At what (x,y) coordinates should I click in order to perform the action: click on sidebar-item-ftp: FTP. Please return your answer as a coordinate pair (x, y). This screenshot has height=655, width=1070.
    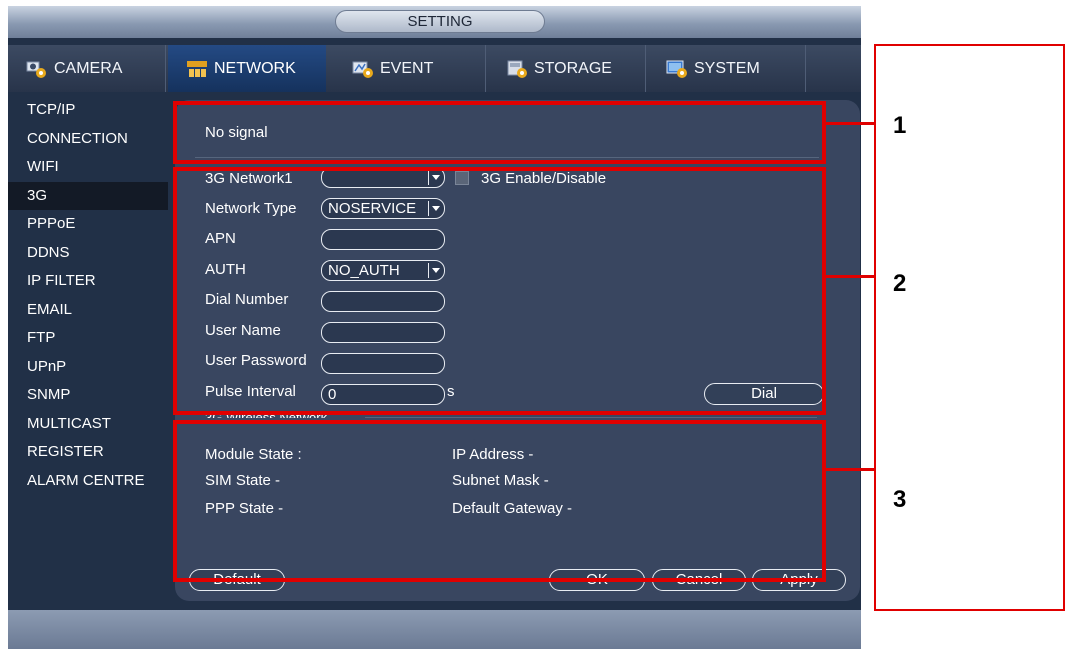
    Looking at the image, I should click on (88, 338).